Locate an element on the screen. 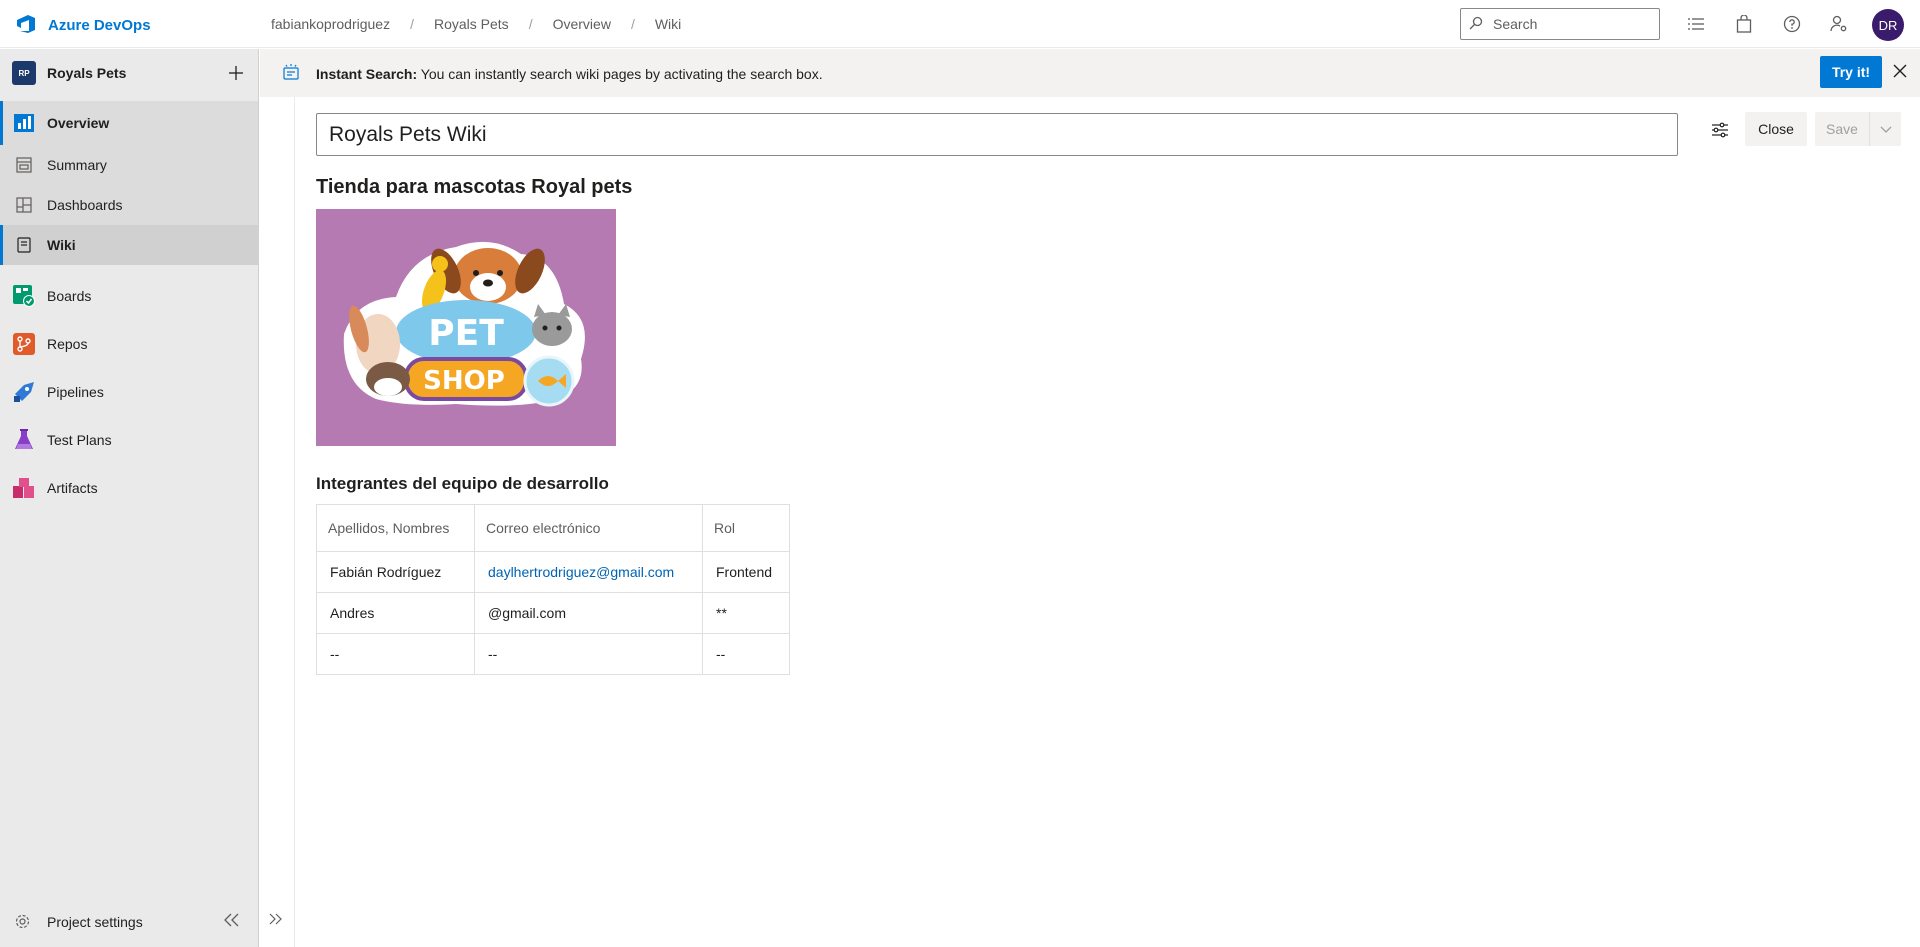 The height and width of the screenshot is (947, 1920). project-badge: RP is located at coordinates (24, 73).